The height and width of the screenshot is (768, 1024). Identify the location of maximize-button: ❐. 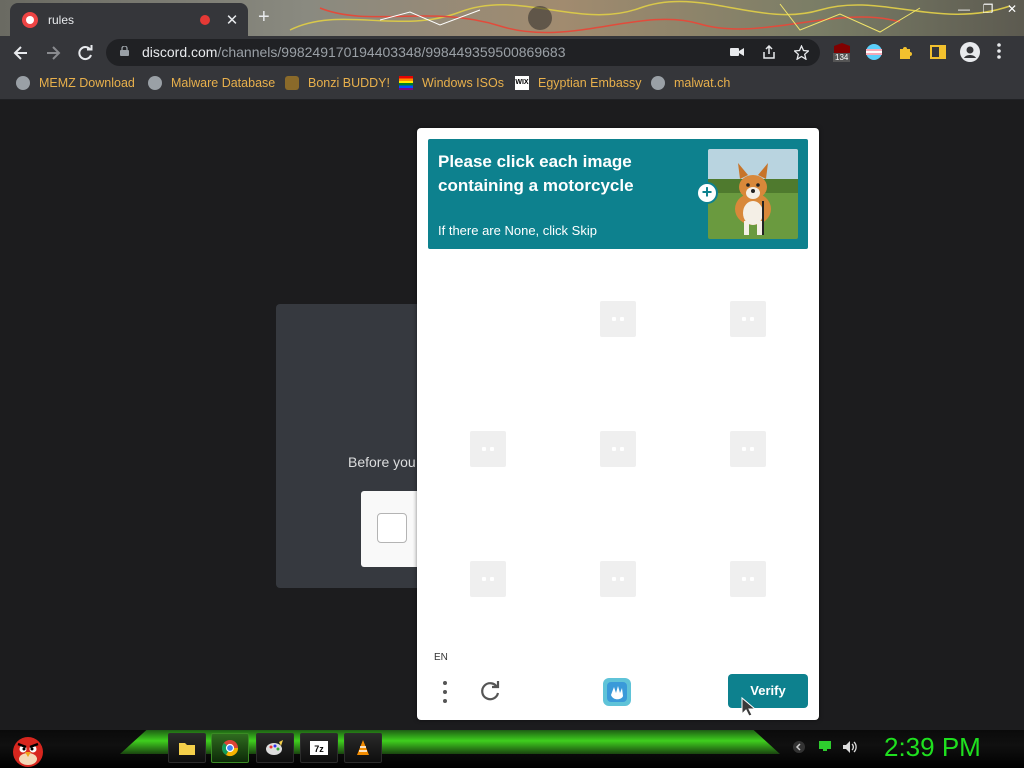
(988, 11).